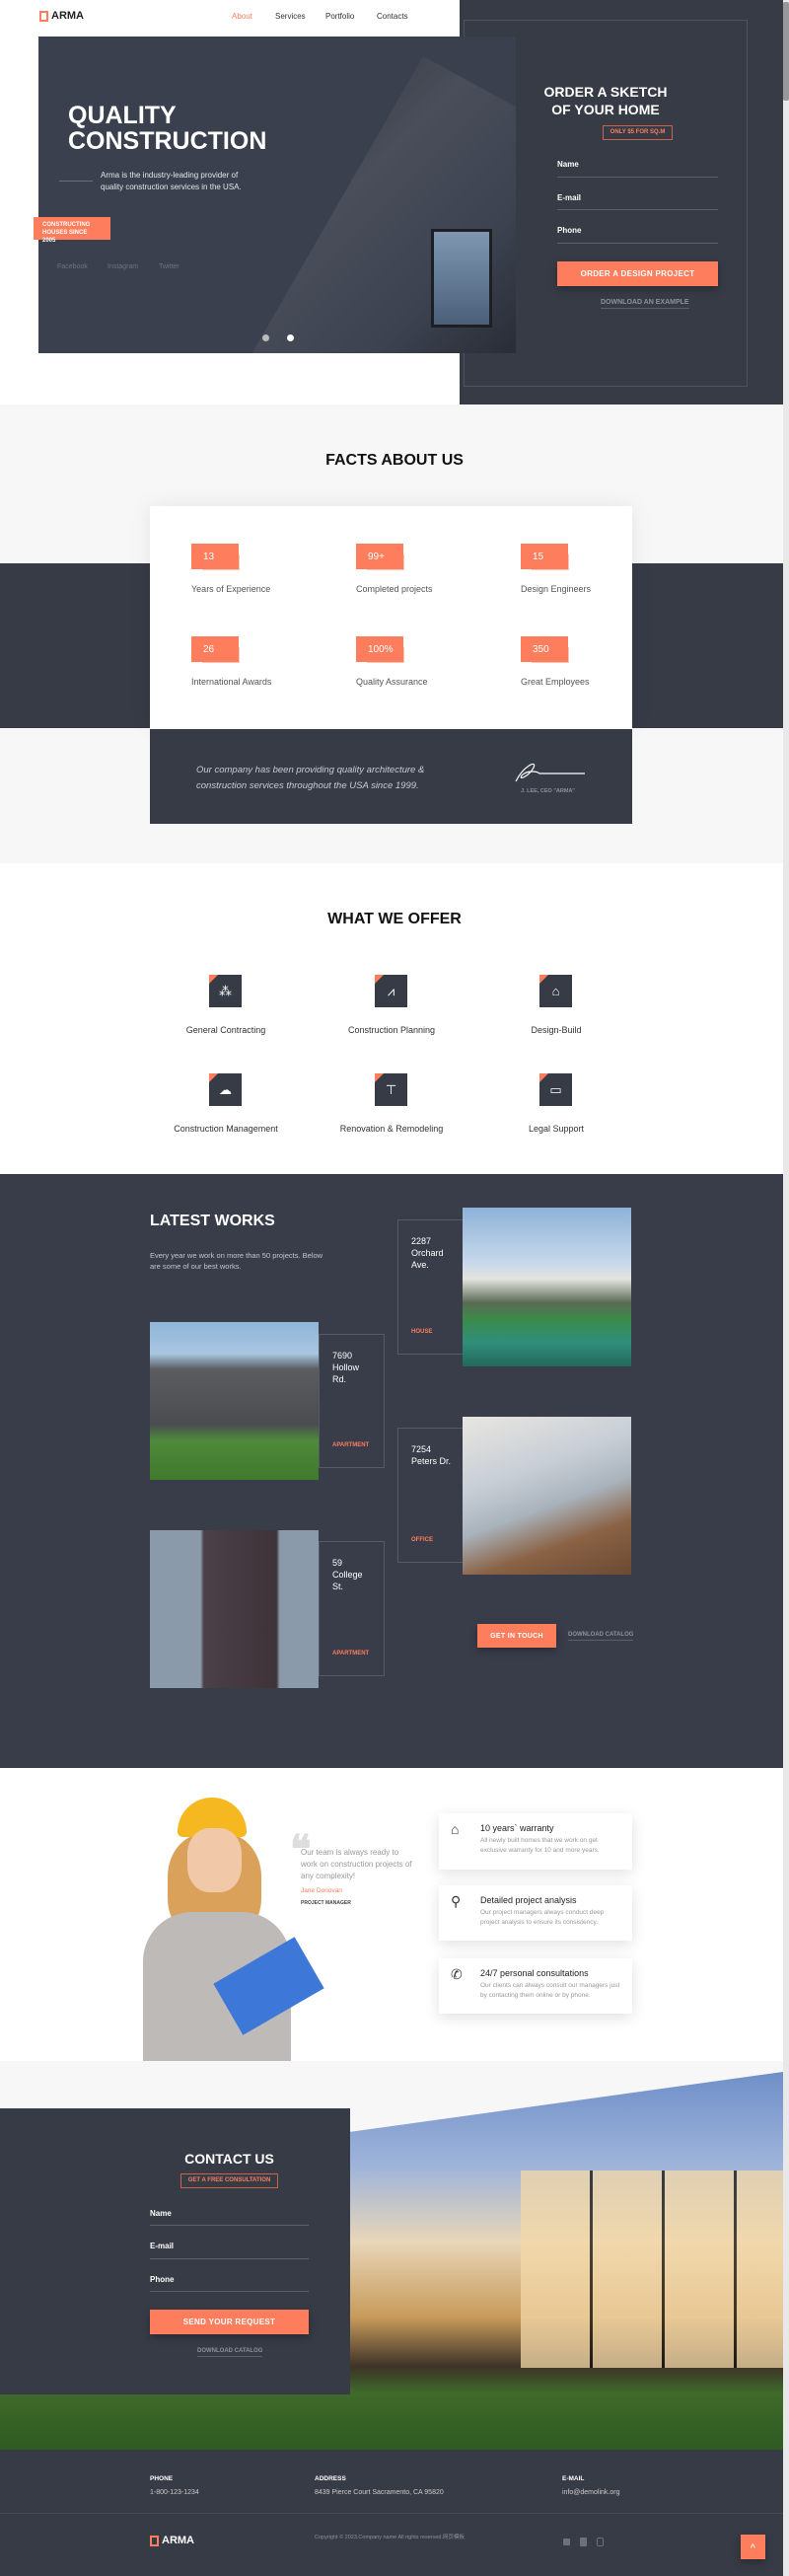  Describe the element at coordinates (601, 1636) in the screenshot. I see `download-catalog-link: DOWNLOAD CATALOG` at that location.